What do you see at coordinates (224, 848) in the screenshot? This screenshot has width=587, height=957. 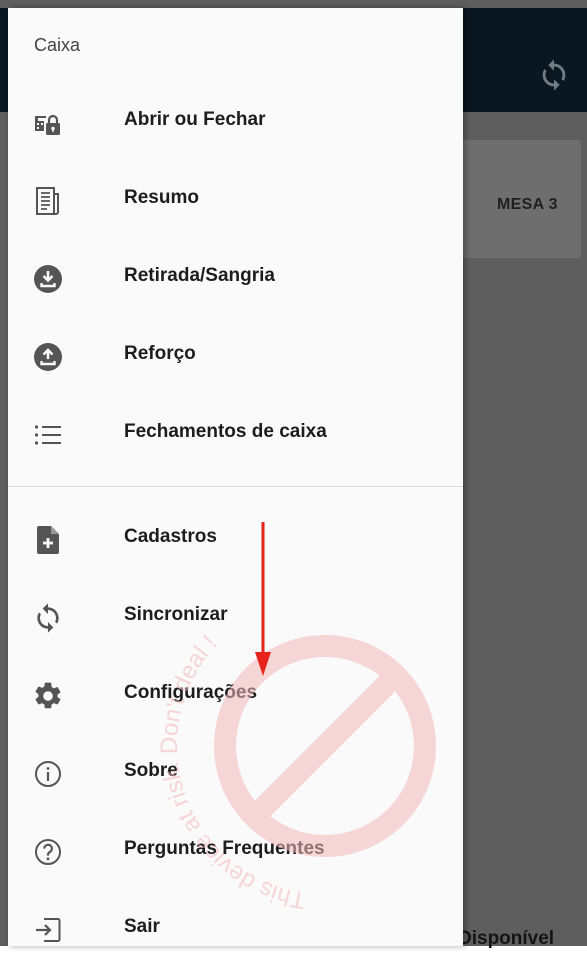 I see `menu-item-label: Perguntas Frequentes` at bounding box center [224, 848].